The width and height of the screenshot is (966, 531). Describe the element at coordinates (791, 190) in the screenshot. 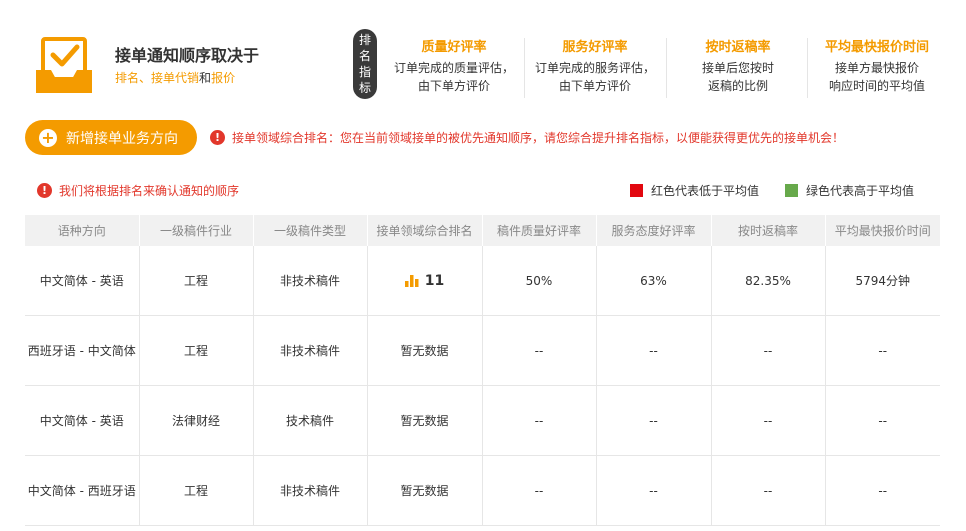

I see `green-swatch` at that location.